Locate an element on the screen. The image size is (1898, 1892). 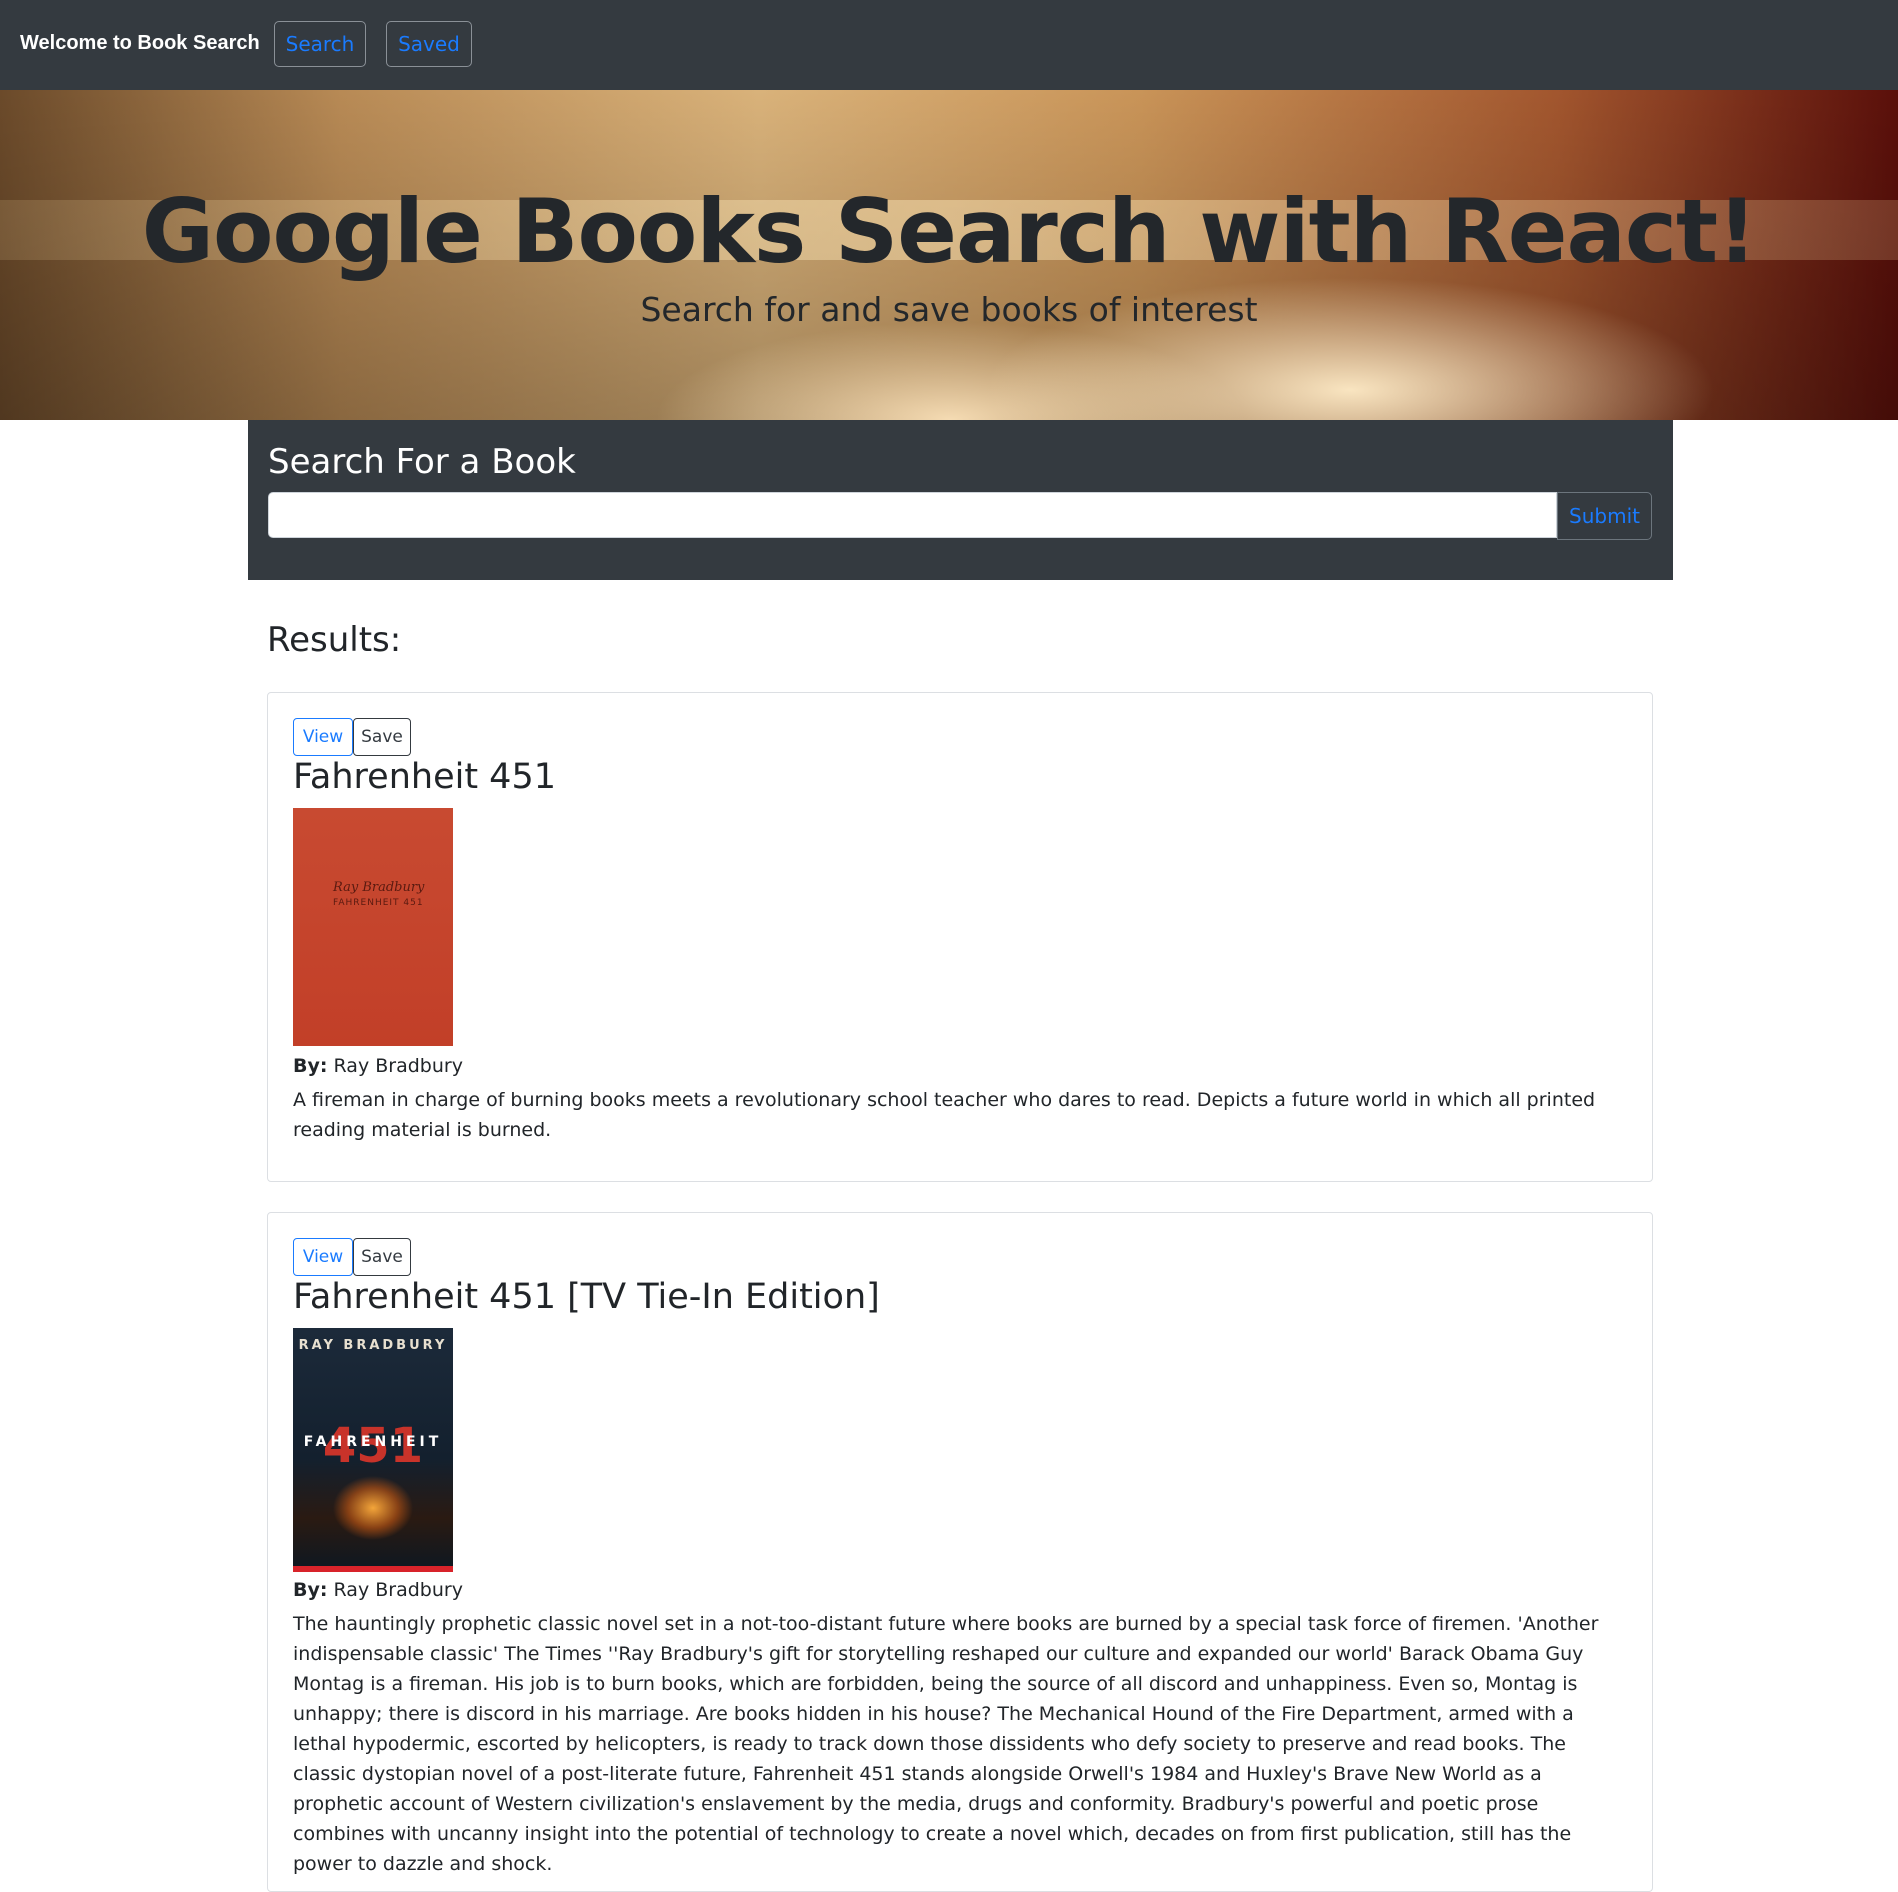
nav-search-button: Search is located at coordinates (320, 44).